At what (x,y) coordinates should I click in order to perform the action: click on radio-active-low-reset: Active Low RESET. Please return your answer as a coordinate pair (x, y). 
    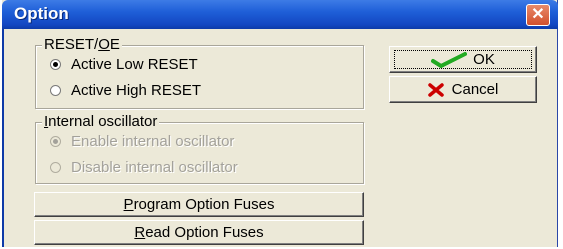
    Looking at the image, I should click on (124, 64).